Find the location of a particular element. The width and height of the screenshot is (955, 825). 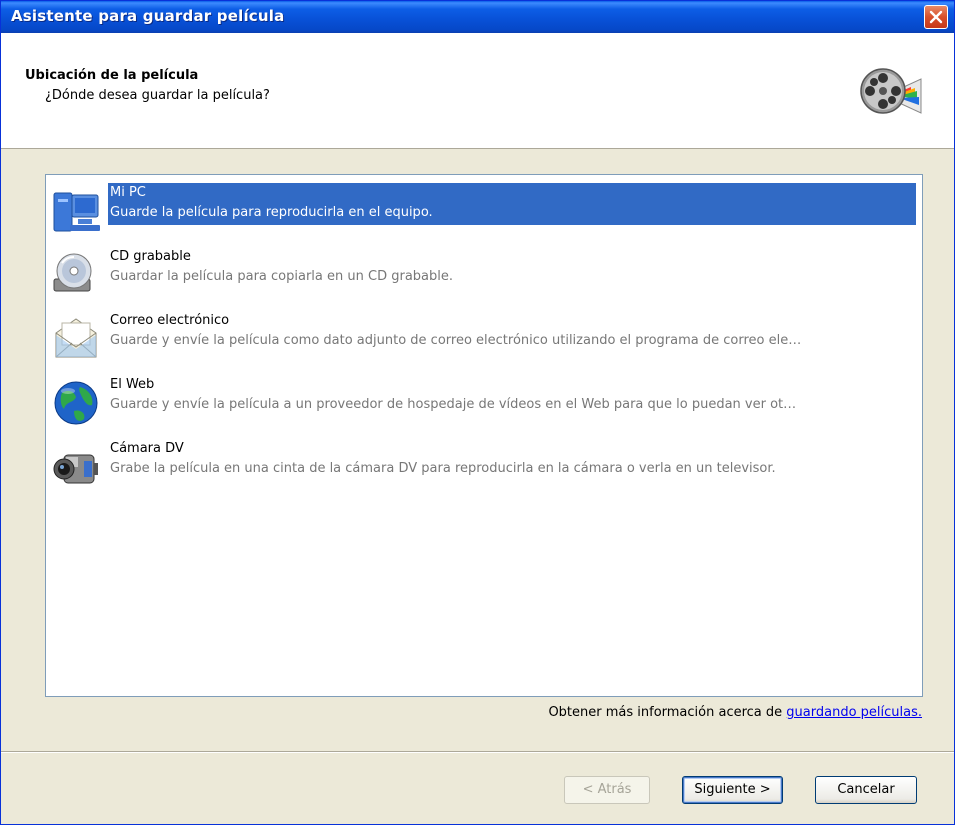

back-button: < Atrás is located at coordinates (607, 790).